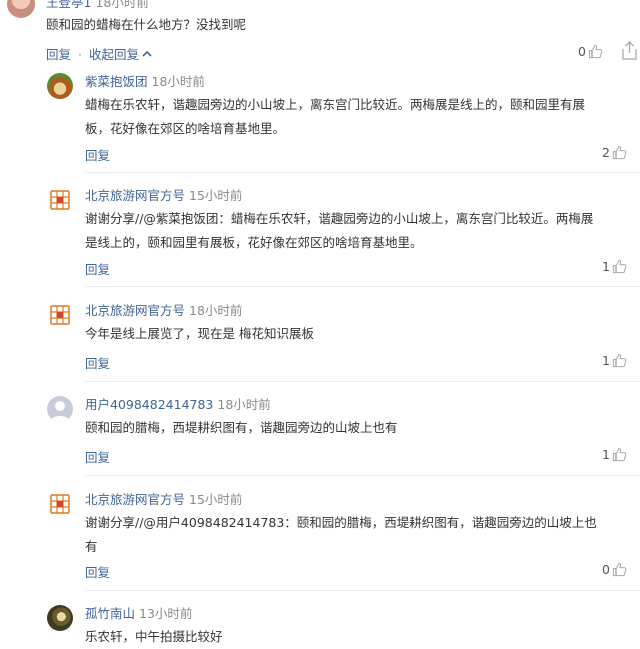 This screenshot has width=640, height=649. I want to click on collapse-replies-button: 收起回复, so click(120, 54).